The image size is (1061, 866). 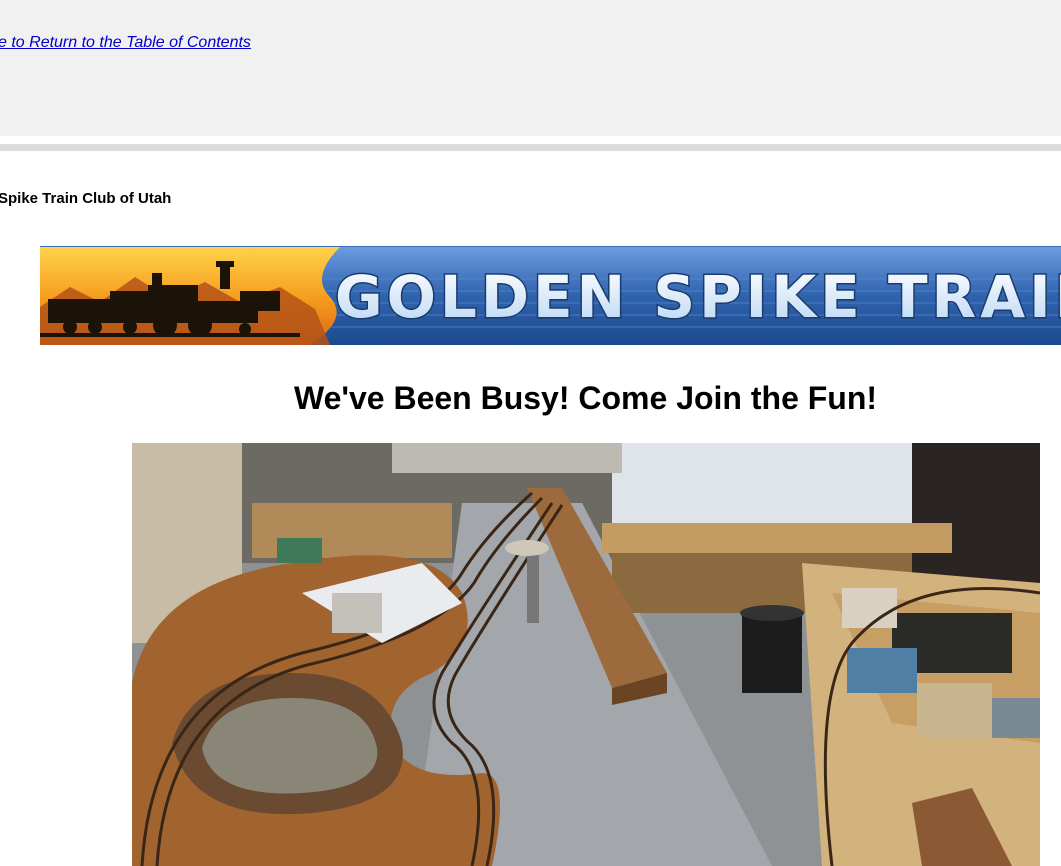 What do you see at coordinates (698, 297) in the screenshot?
I see `banner-text: GOLDEN SPIKE TRAIN CLU` at bounding box center [698, 297].